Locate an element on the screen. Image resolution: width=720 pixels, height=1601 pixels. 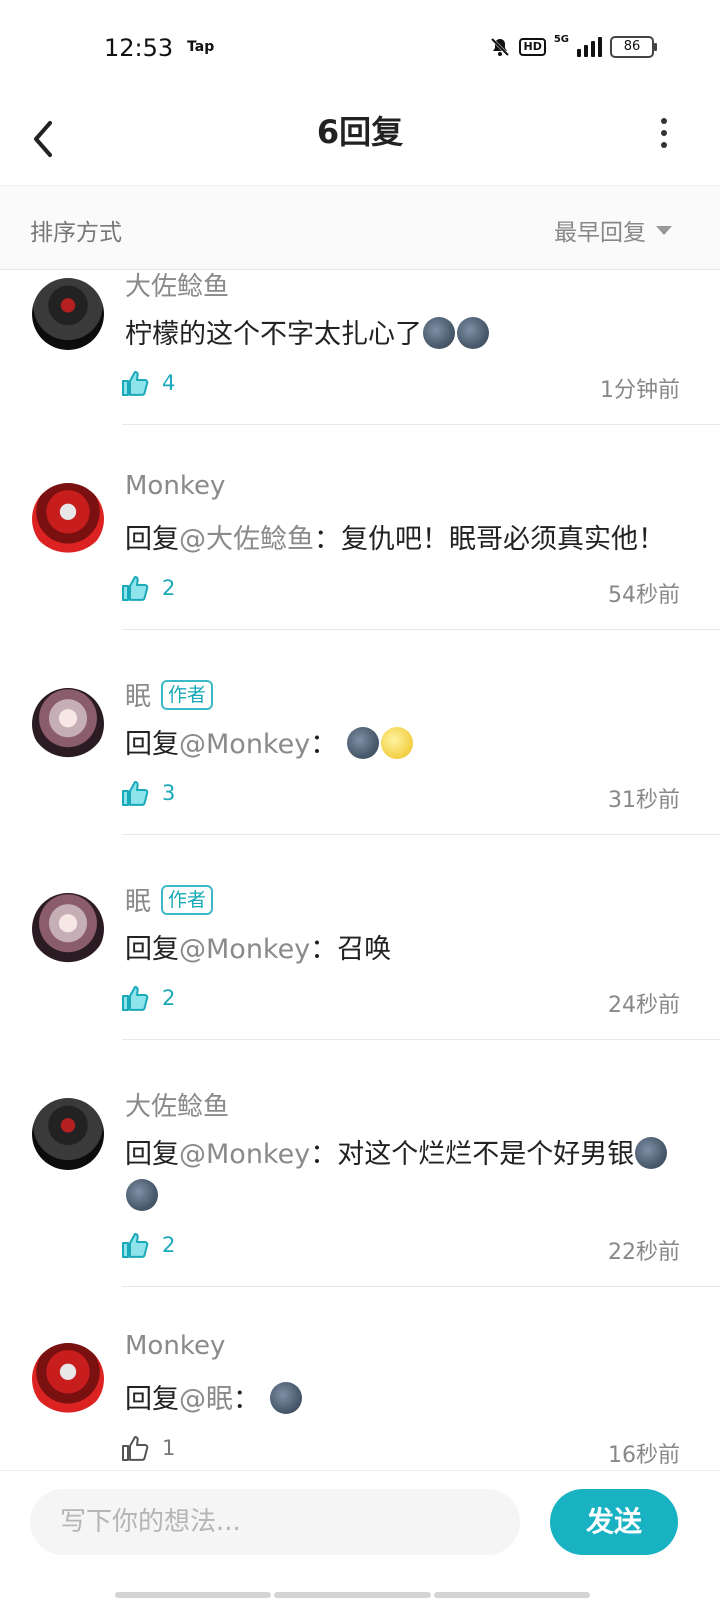
like-button: 4 is located at coordinates (147, 383).